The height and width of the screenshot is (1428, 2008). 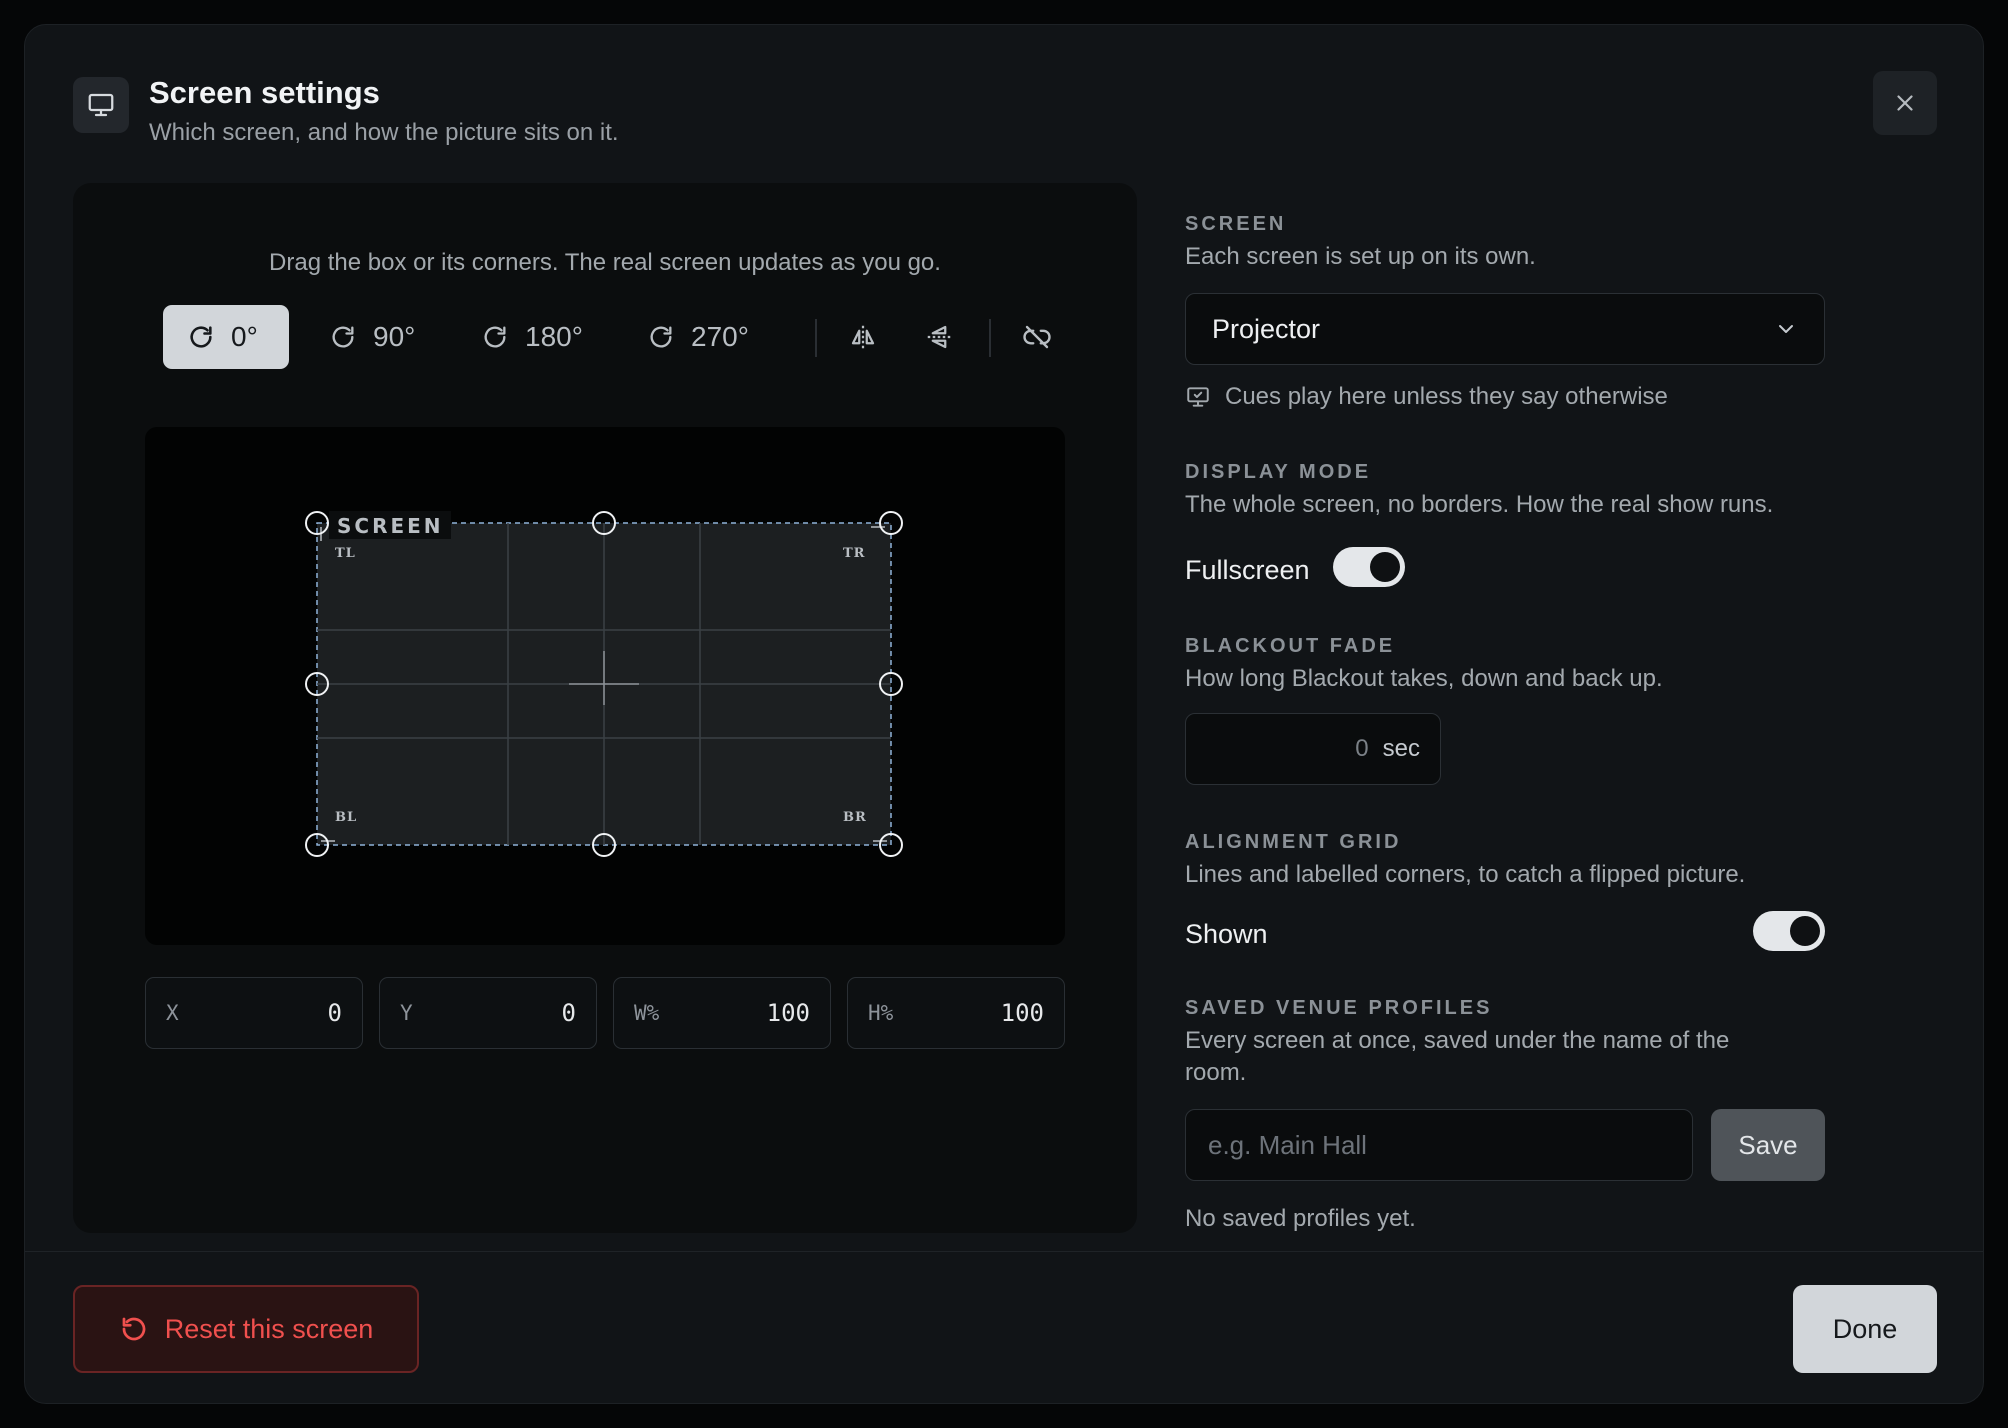 What do you see at coordinates (568, 1013) in the screenshot?
I see `y-value: 0` at bounding box center [568, 1013].